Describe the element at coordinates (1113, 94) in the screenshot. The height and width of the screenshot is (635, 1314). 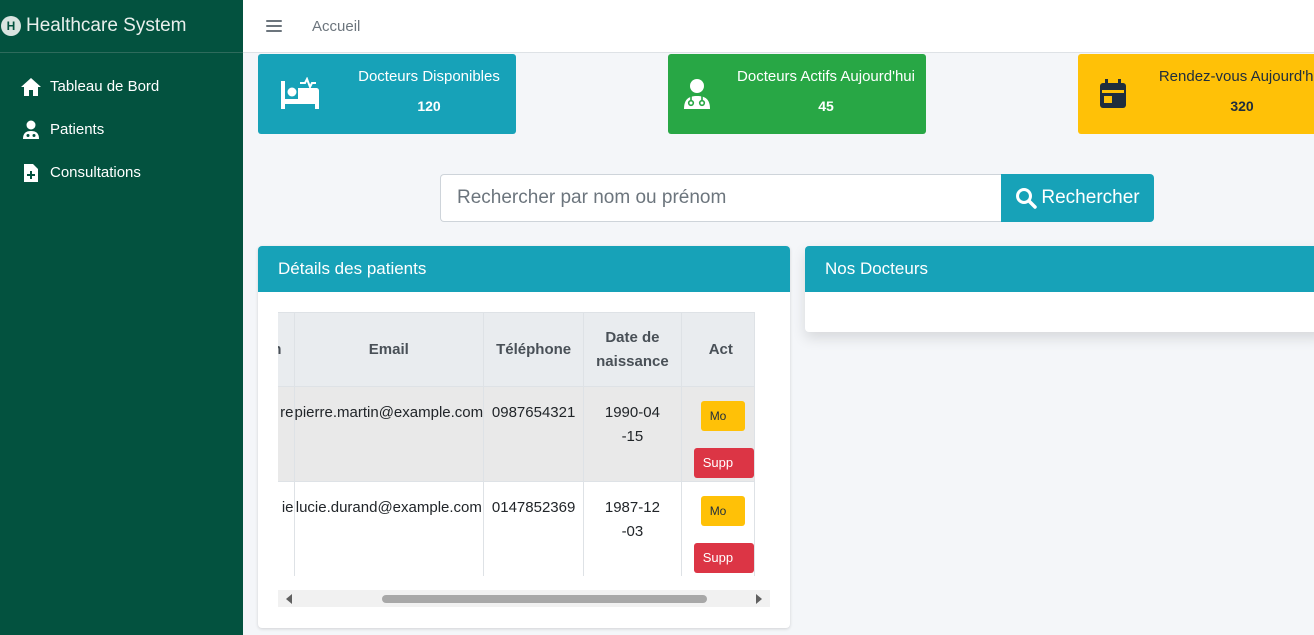
I see `calendar-icon` at that location.